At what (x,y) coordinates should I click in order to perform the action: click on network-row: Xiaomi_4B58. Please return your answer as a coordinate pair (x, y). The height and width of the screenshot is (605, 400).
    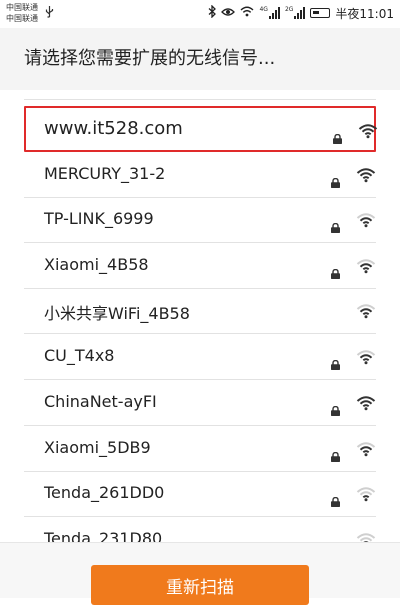
    Looking at the image, I should click on (200, 266).